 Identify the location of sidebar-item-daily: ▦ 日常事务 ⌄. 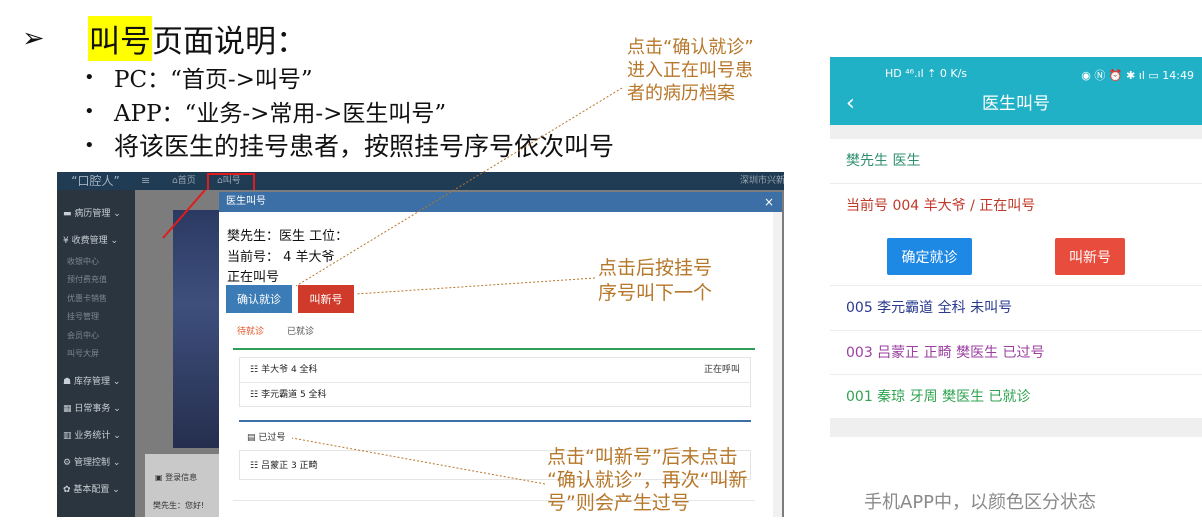
(92, 407).